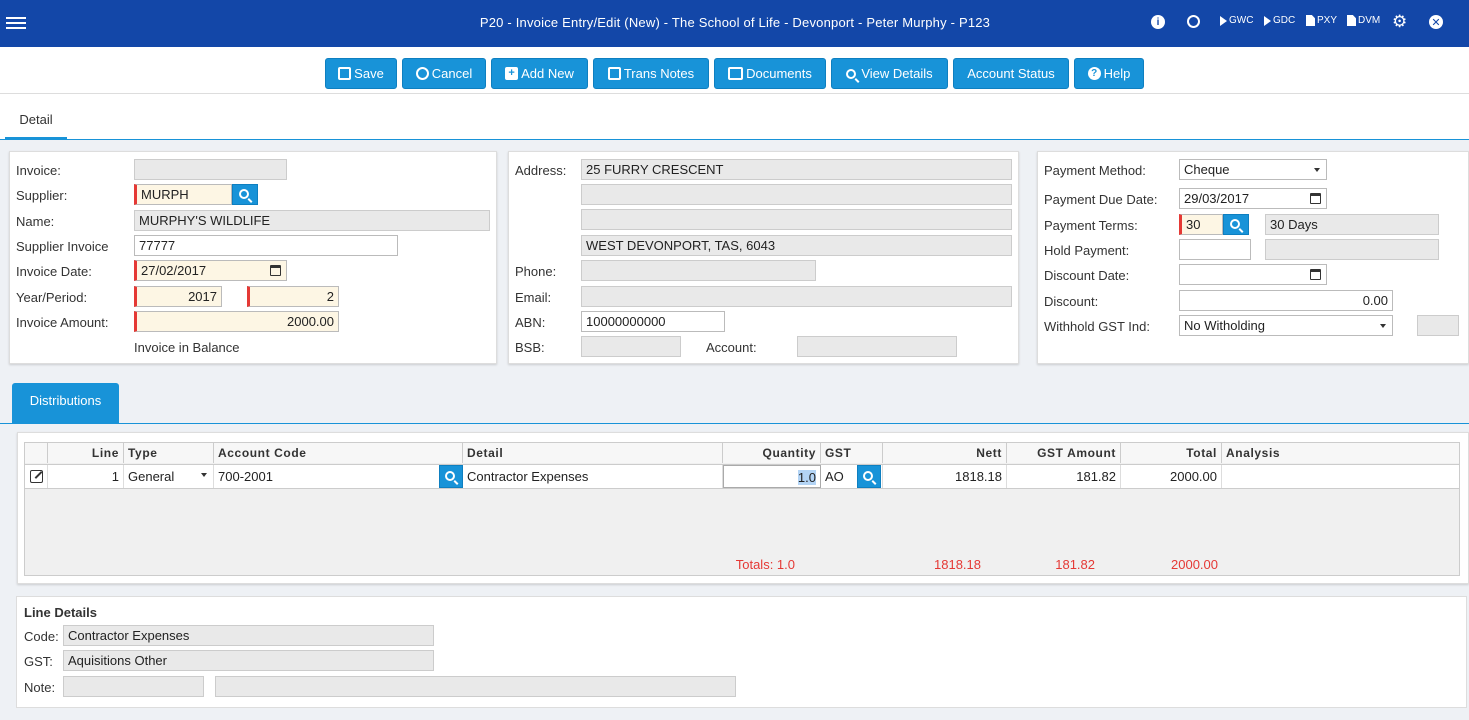 The height and width of the screenshot is (720, 1469). What do you see at coordinates (945, 476) in the screenshot?
I see `cell-nett: 1818.18` at bounding box center [945, 476].